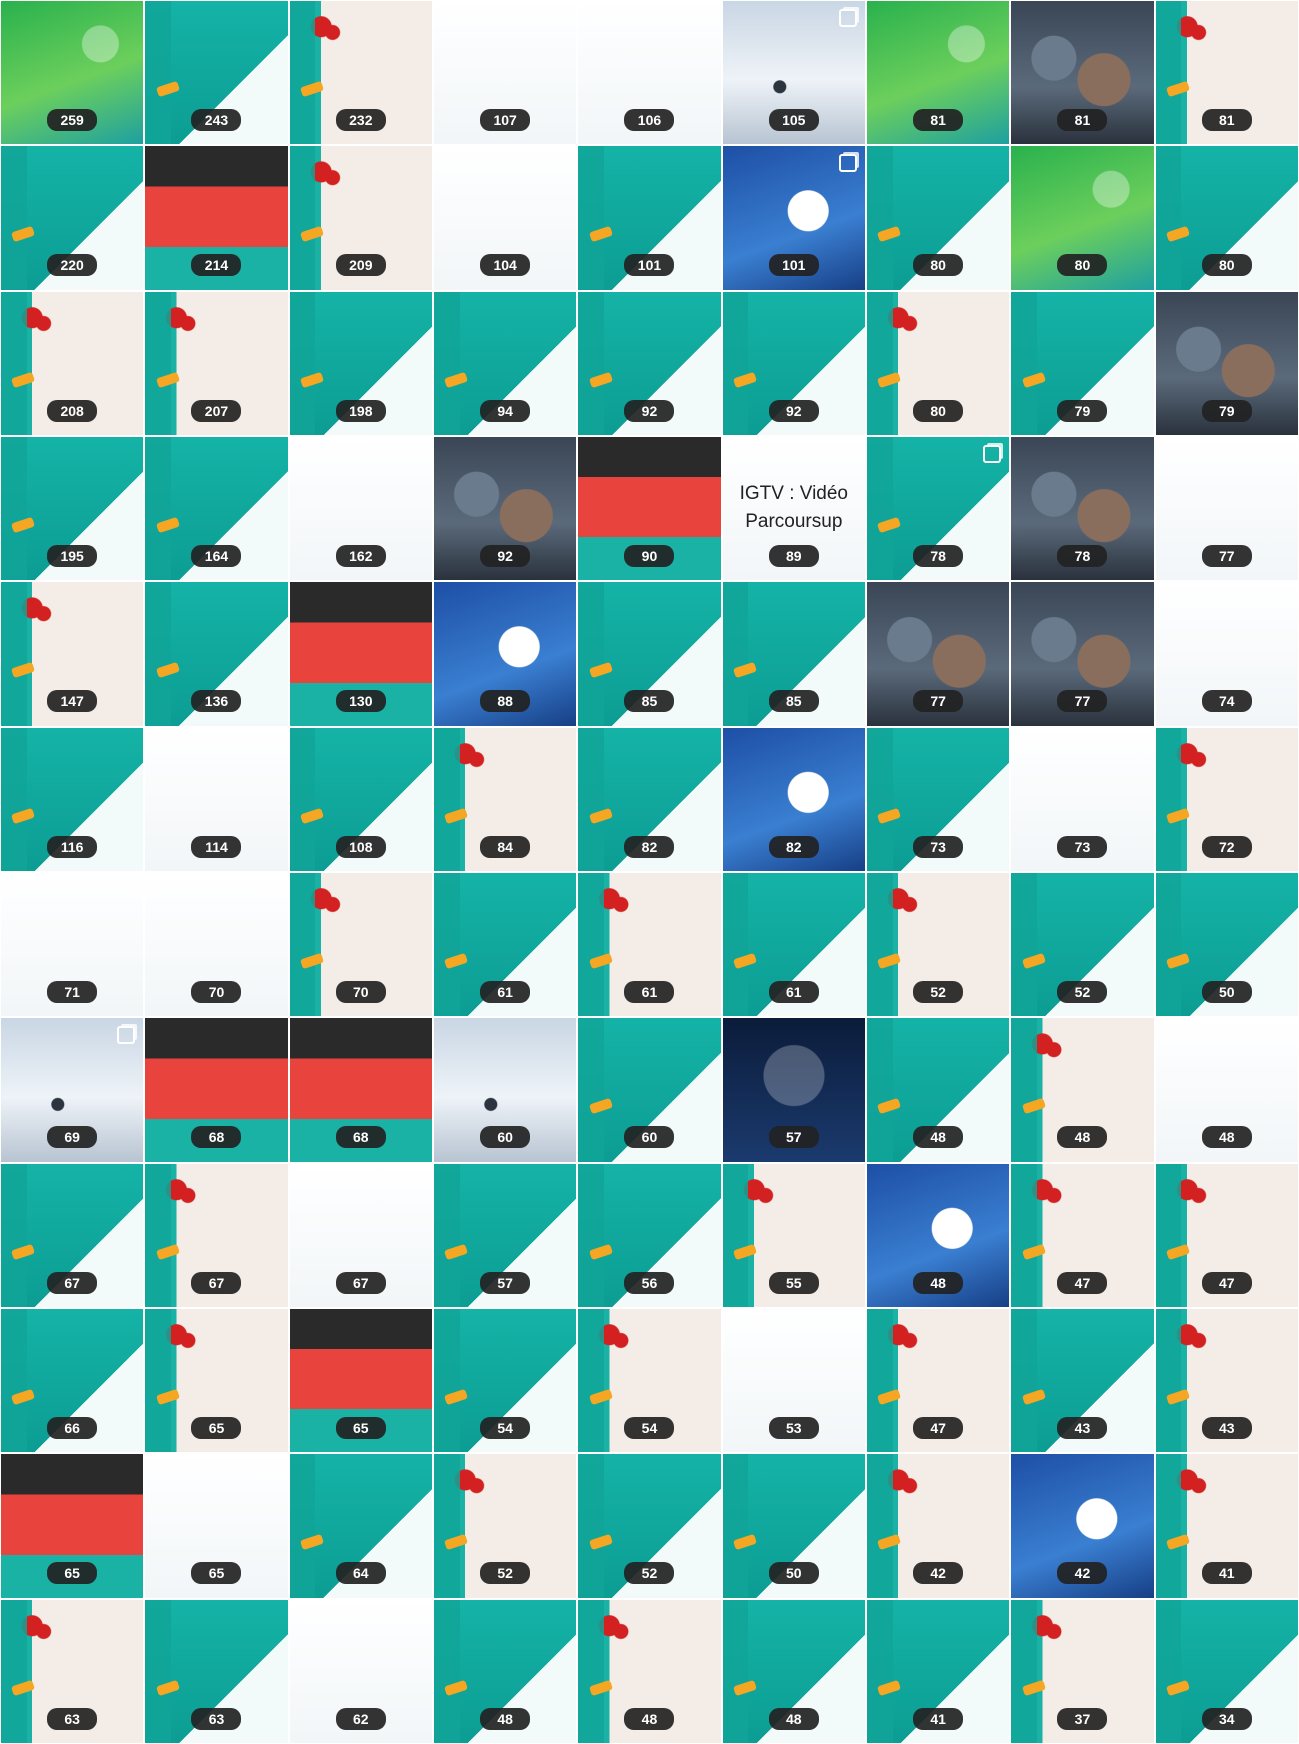 This screenshot has width=1299, height=1744. What do you see at coordinates (72, 218) in the screenshot?
I see `post-tile: 220` at bounding box center [72, 218].